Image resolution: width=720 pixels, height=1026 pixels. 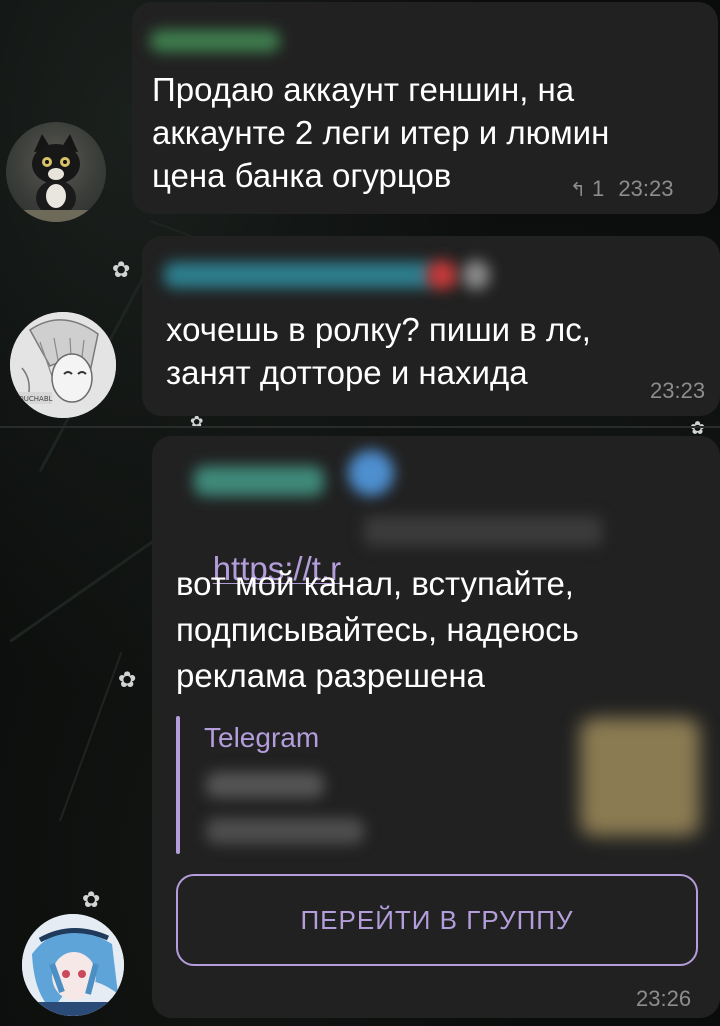 I want to click on message-text-line: аккаунте 2 леги итер и люмин, so click(x=381, y=132).